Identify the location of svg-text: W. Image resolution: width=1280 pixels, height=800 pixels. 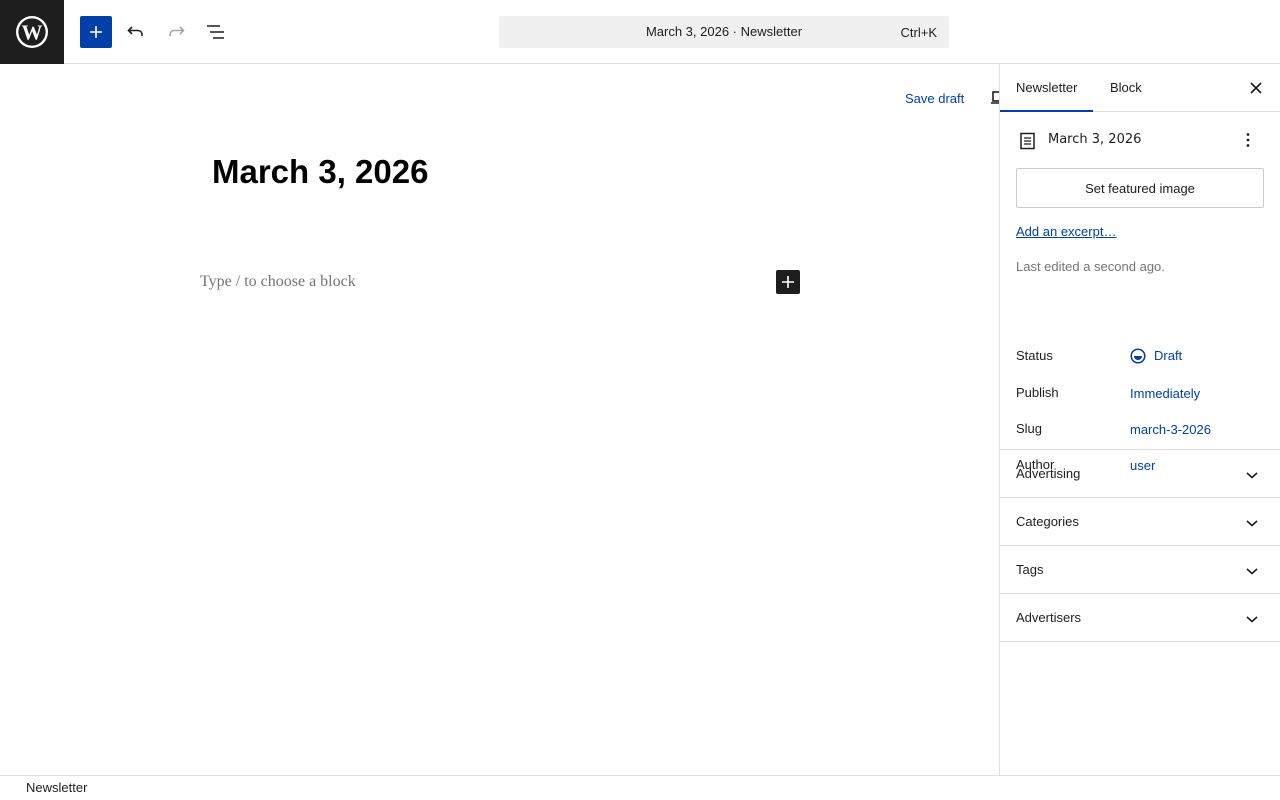
(32, 33).